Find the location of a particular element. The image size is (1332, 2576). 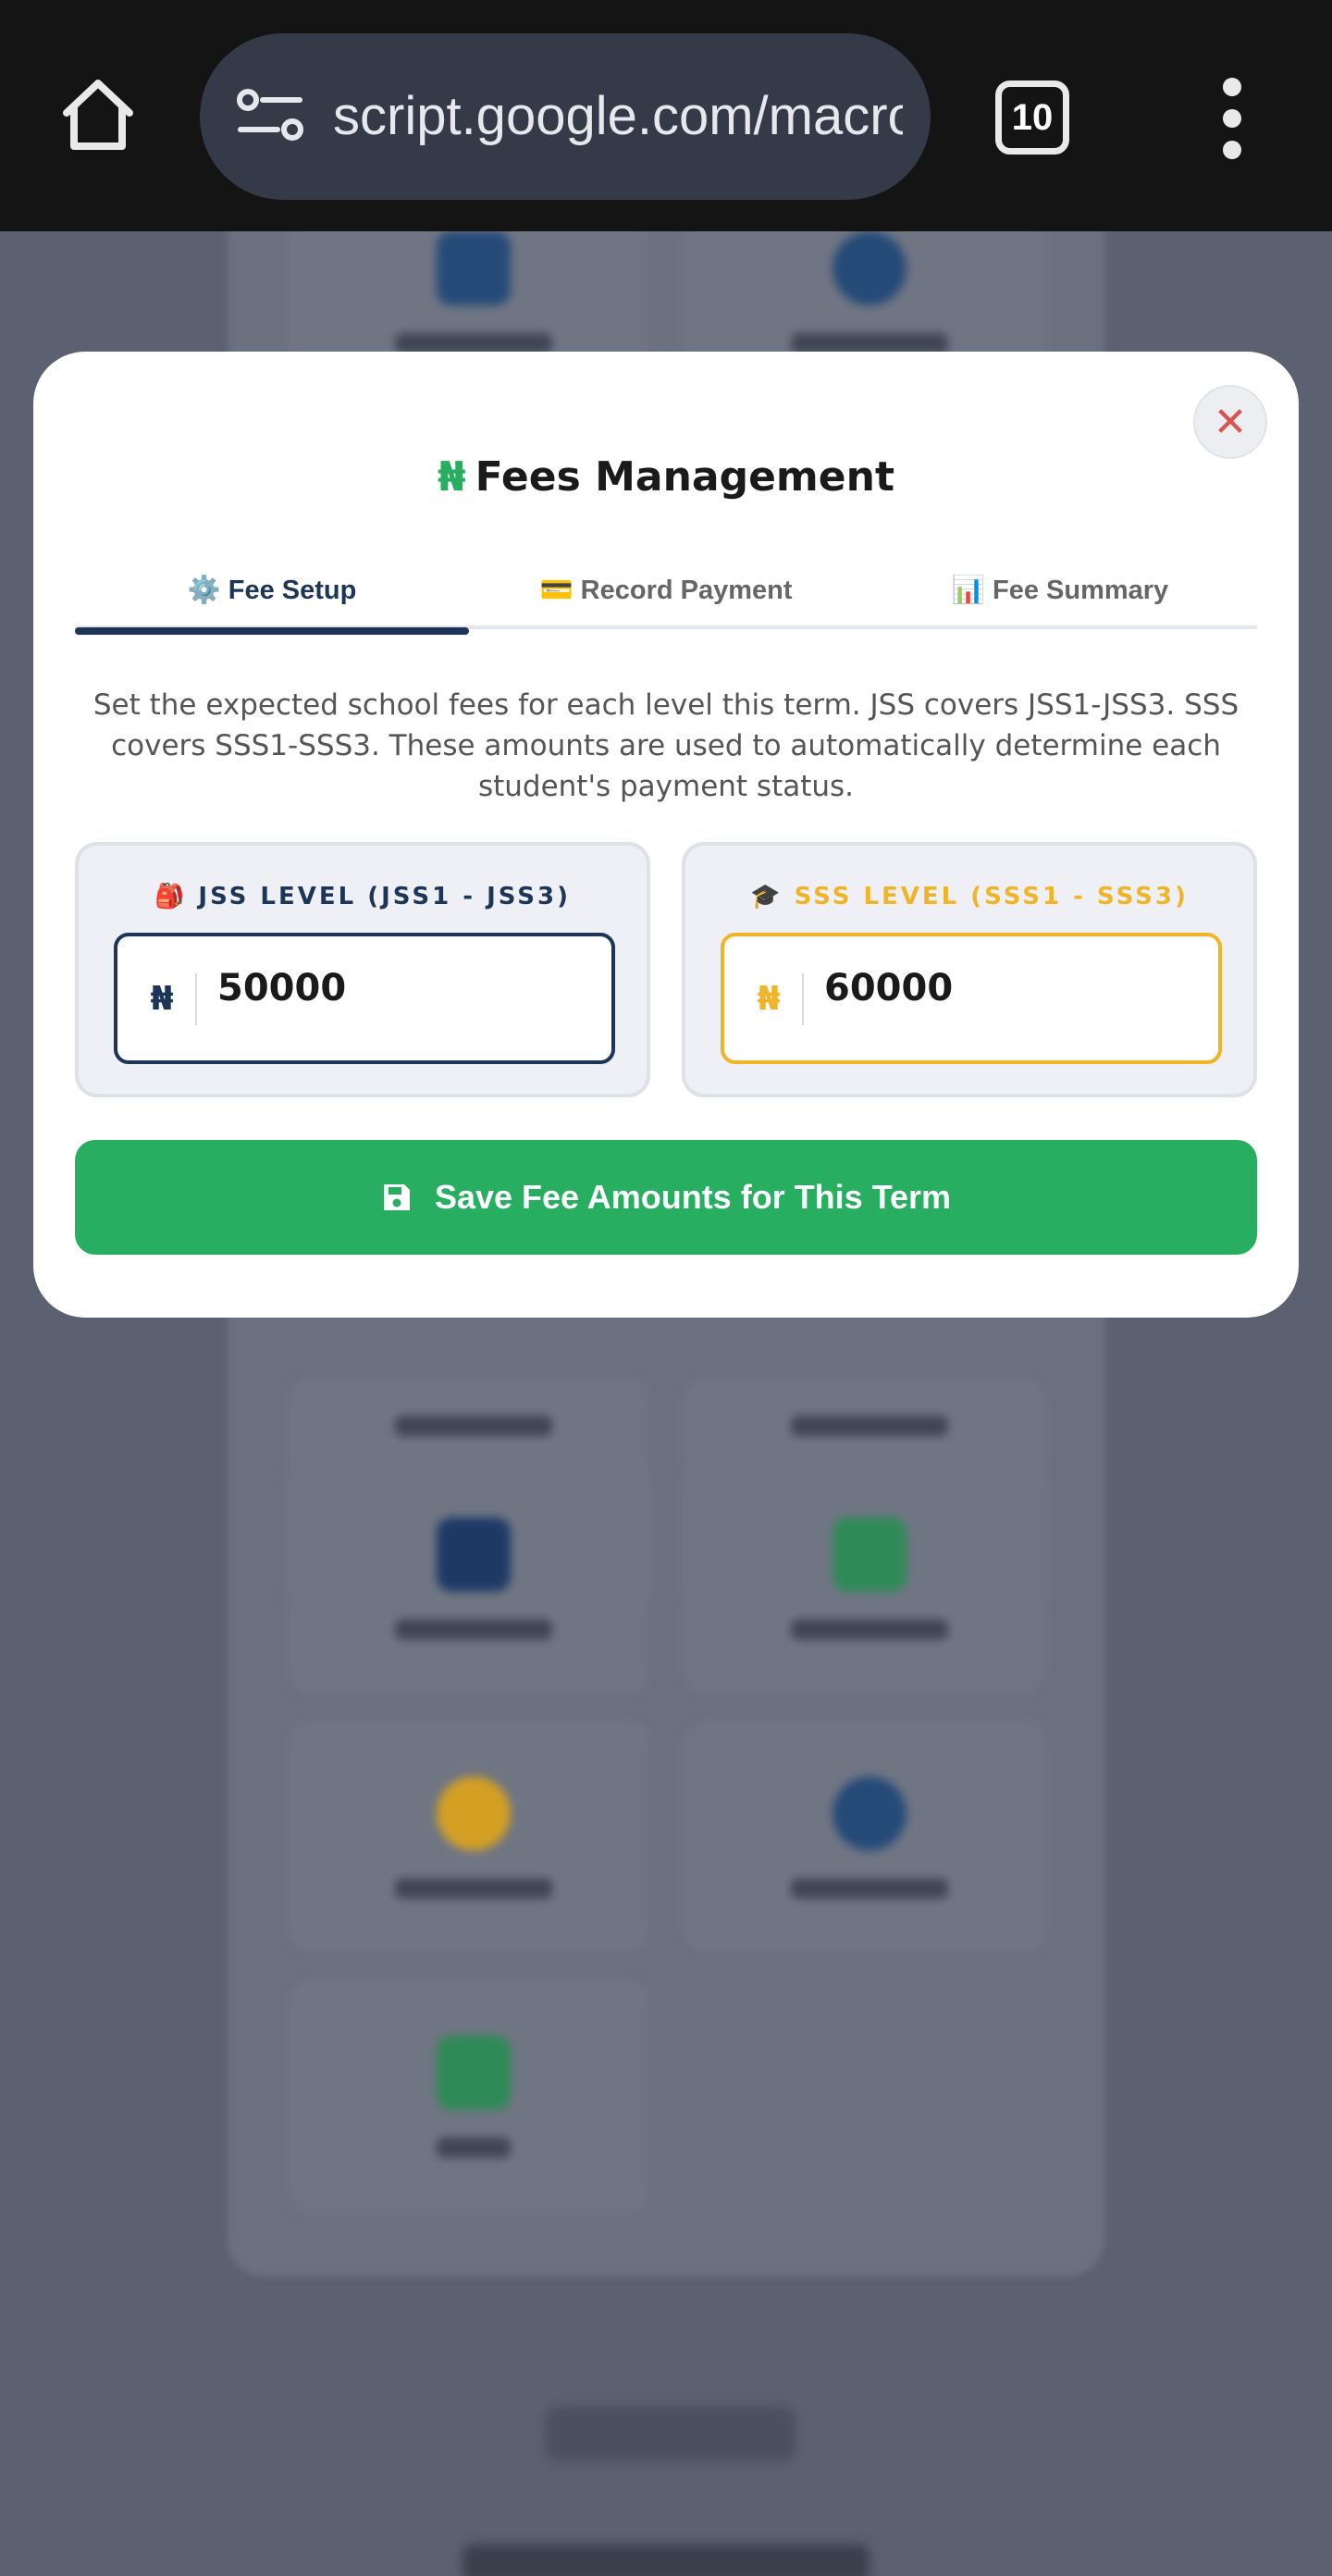

save-icon is located at coordinates (396, 1197).